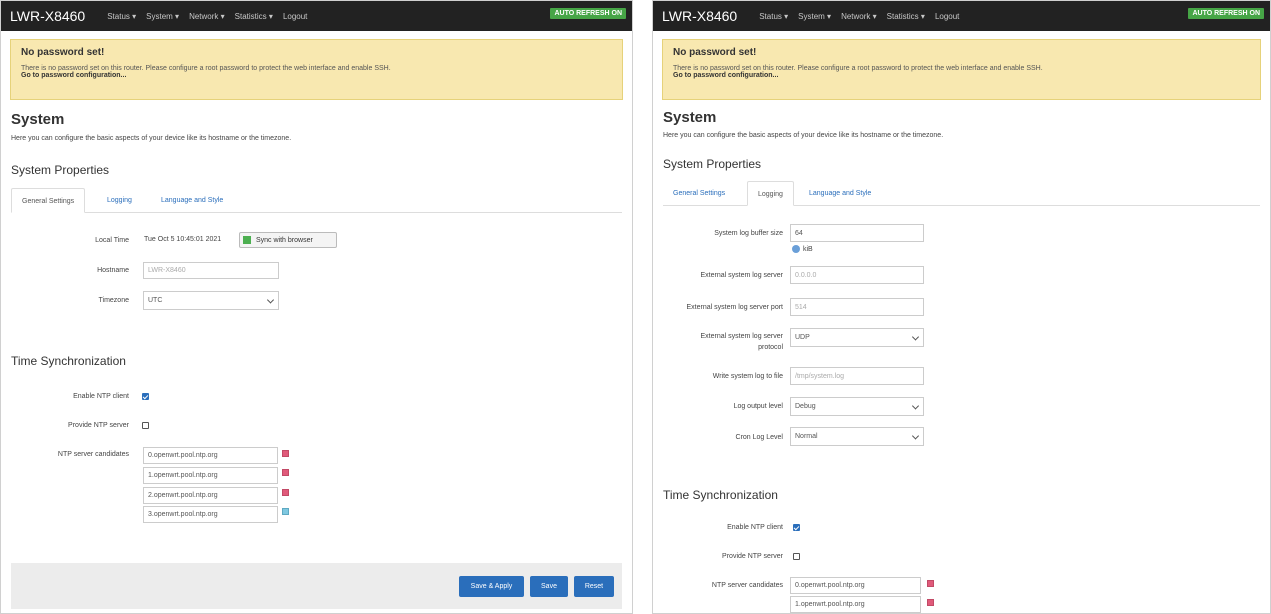  Describe the element at coordinates (806, 436) in the screenshot. I see `cron-level-value: Normal` at that location.